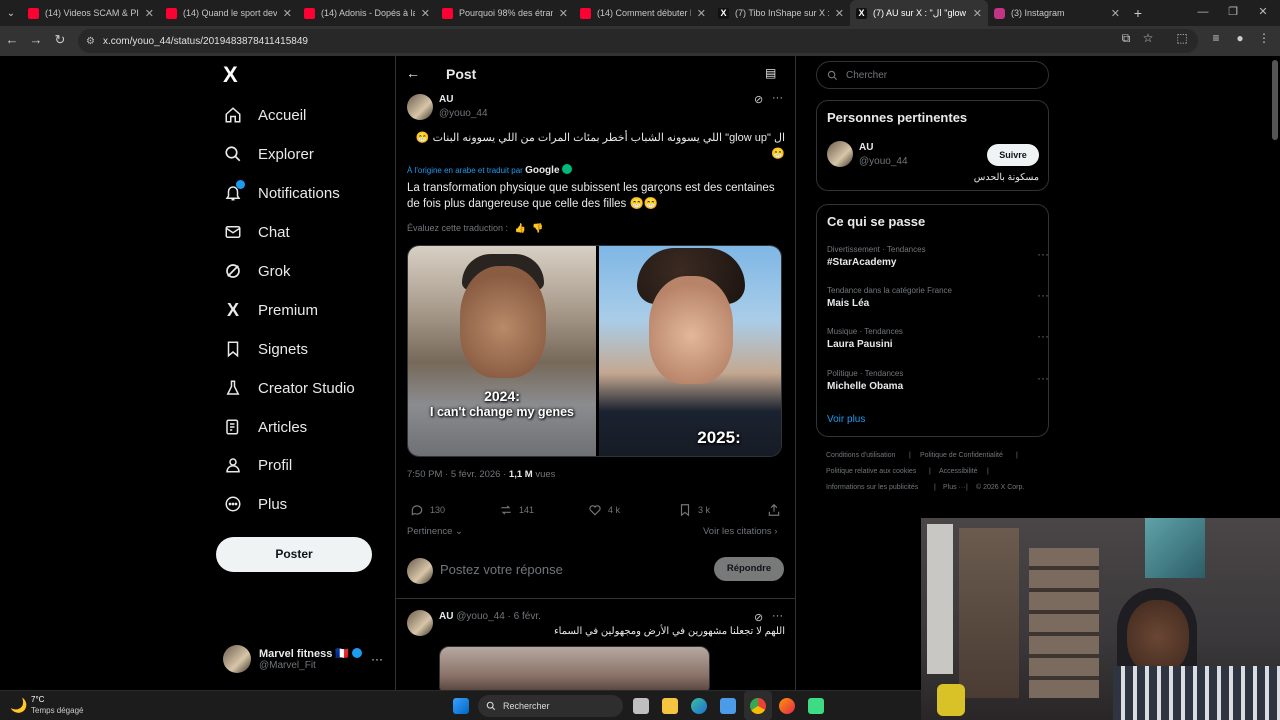 This screenshot has width=1280, height=720. I want to click on extensions-icon: ⬚, so click(1182, 38).